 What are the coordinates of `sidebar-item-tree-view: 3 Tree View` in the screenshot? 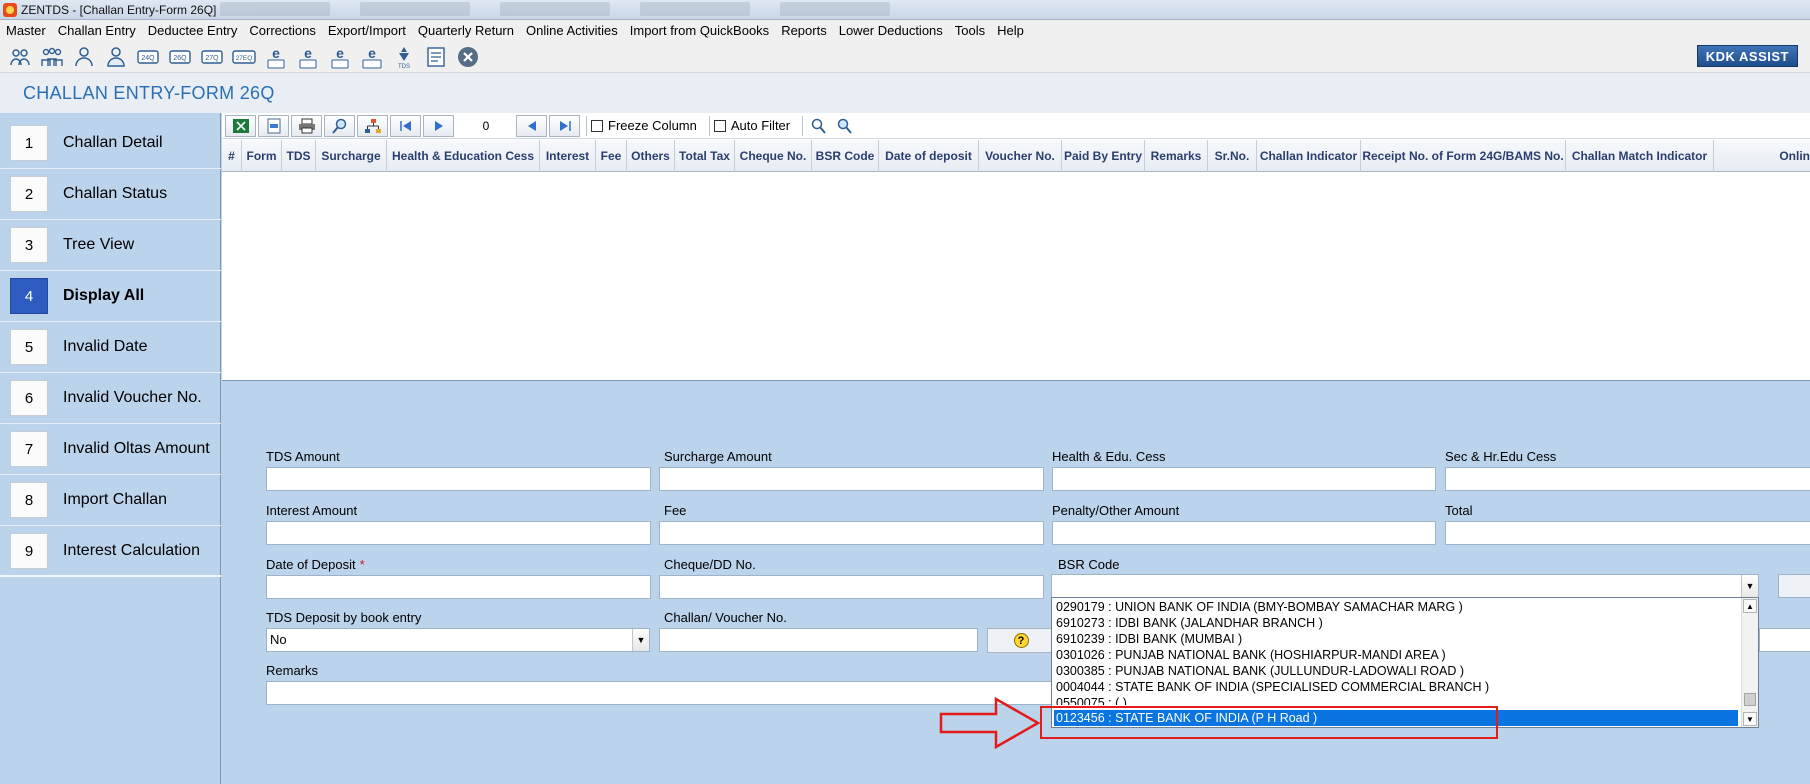 It's located at (110, 245).